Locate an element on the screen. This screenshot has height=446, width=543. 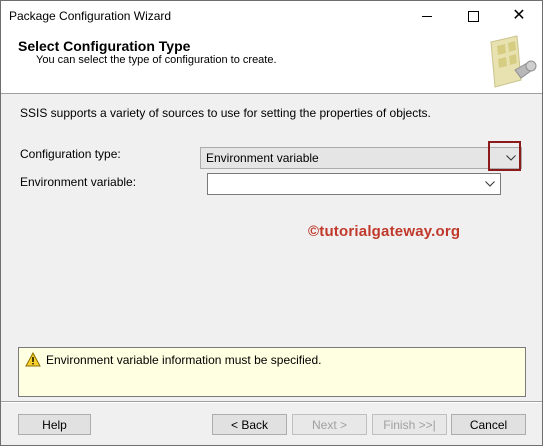
button-divider is located at coordinates (271, 402).